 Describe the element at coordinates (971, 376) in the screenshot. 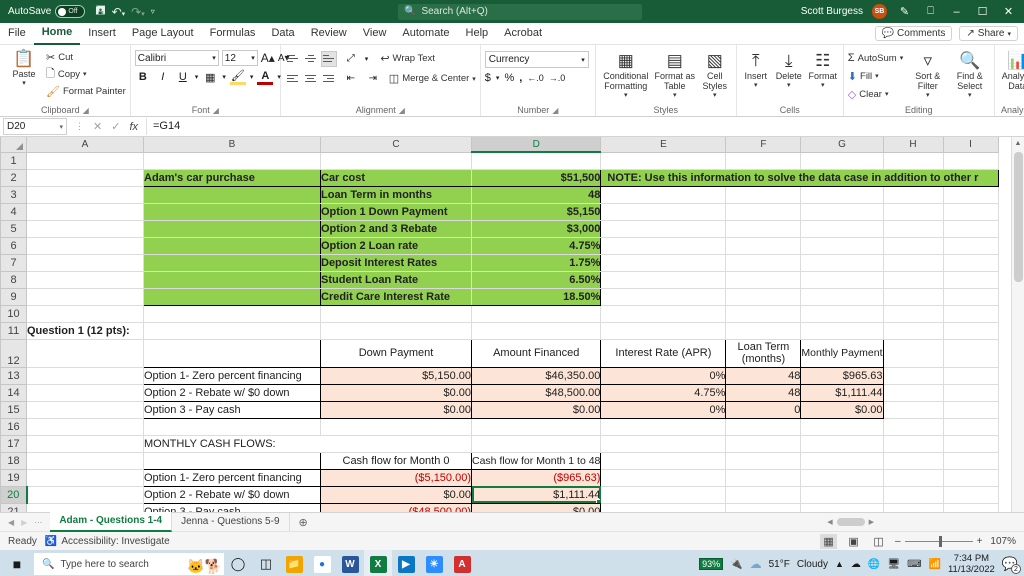

I see `cell-i13` at that location.